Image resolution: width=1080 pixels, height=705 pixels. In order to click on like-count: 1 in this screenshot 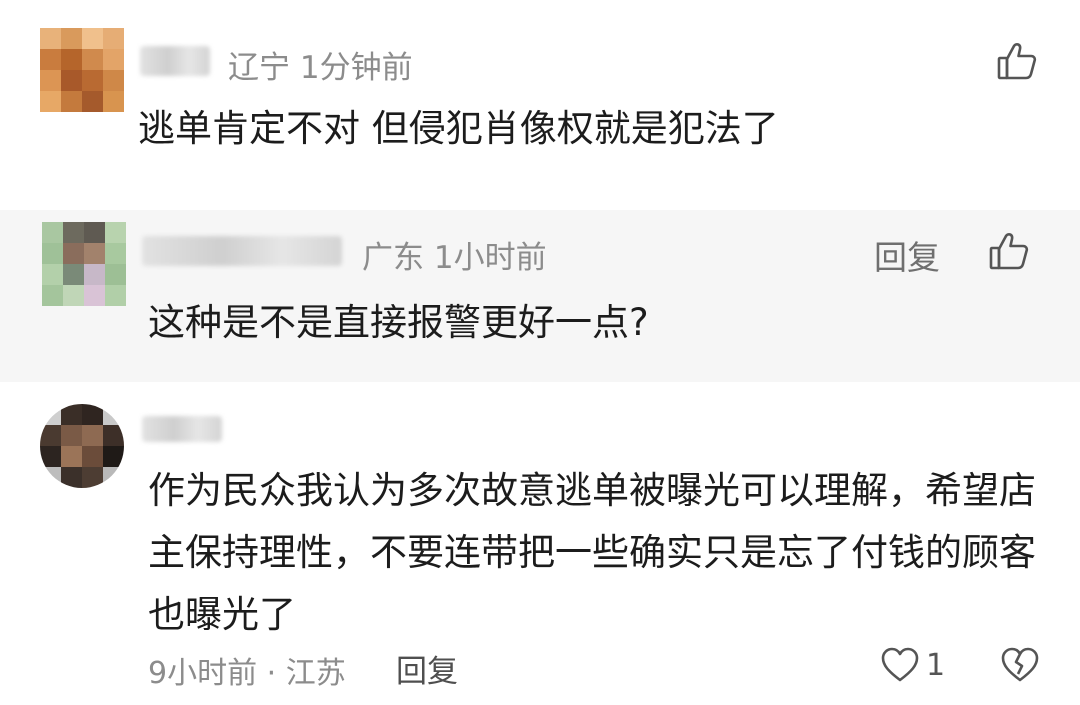, I will do `click(936, 665)`.